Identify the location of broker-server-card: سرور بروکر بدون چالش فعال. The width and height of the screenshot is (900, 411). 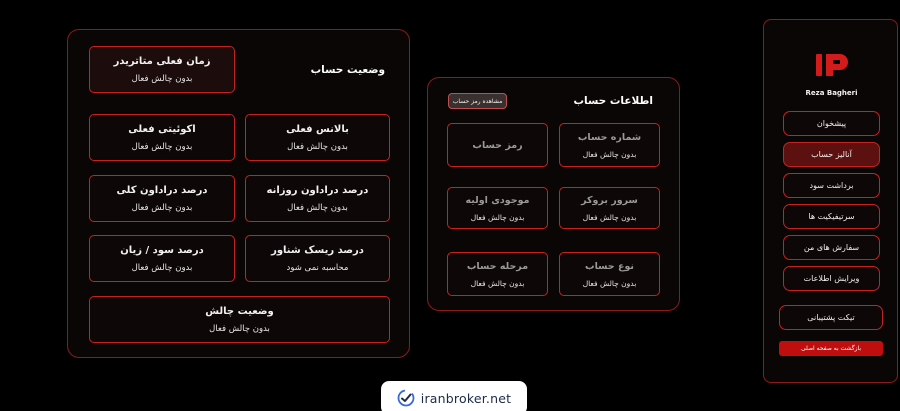
(609, 208).